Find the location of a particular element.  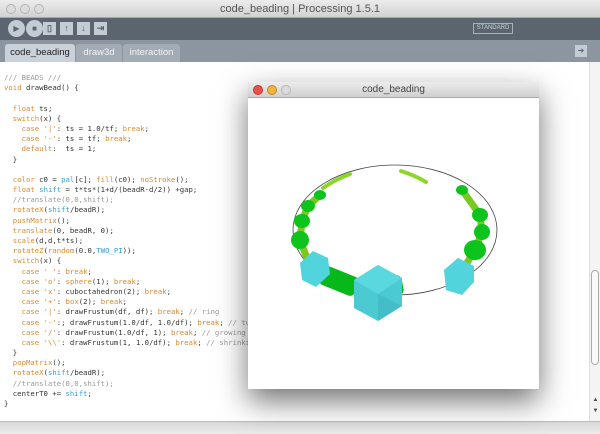

code-line: case 'o': sphere(1); break; is located at coordinates (131, 282).